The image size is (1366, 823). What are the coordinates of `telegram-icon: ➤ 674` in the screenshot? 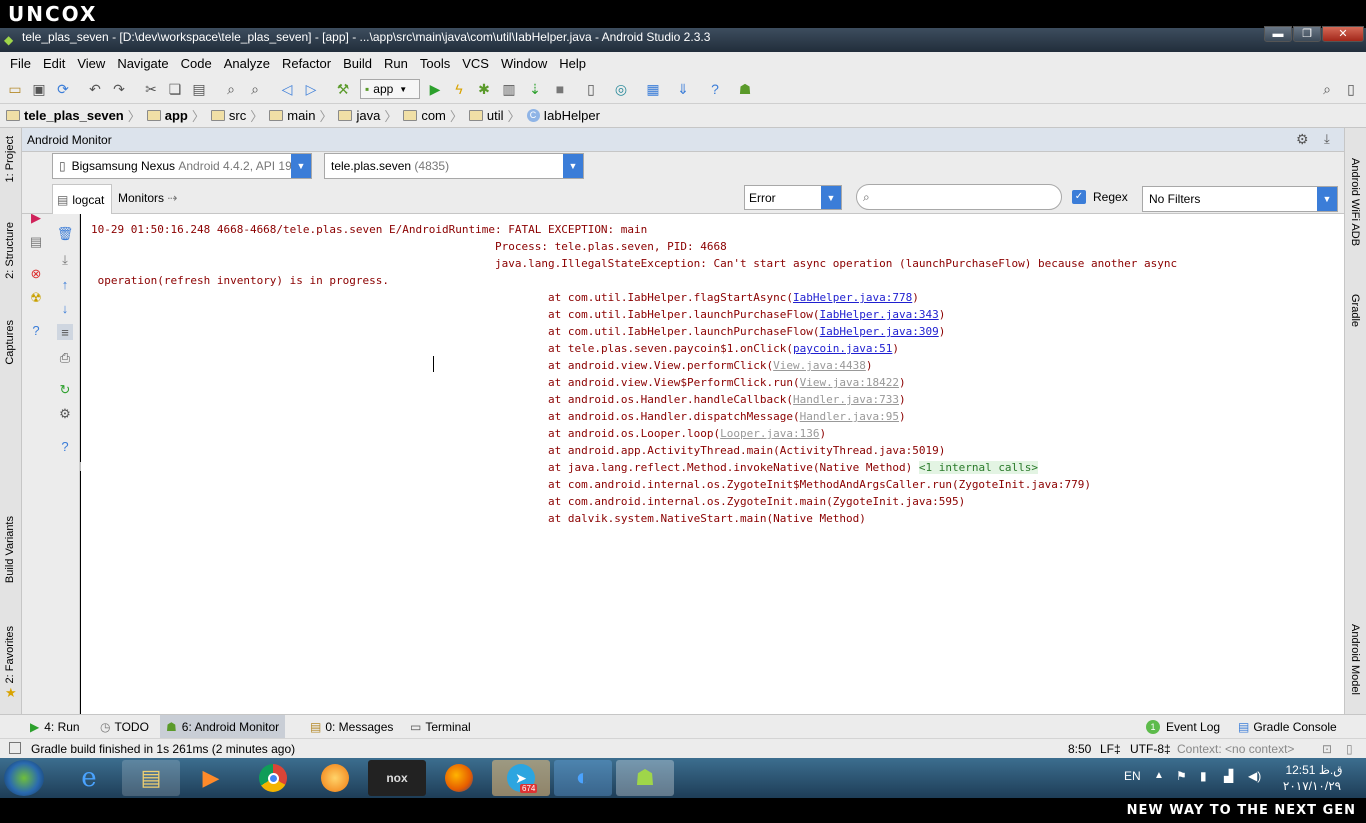 It's located at (521, 778).